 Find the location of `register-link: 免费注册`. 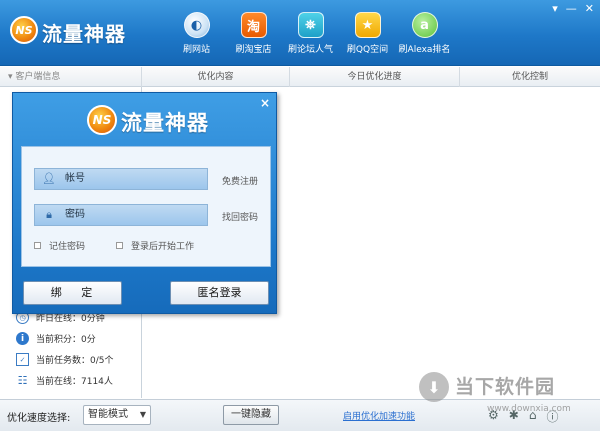

register-link: 免费注册 is located at coordinates (240, 180).